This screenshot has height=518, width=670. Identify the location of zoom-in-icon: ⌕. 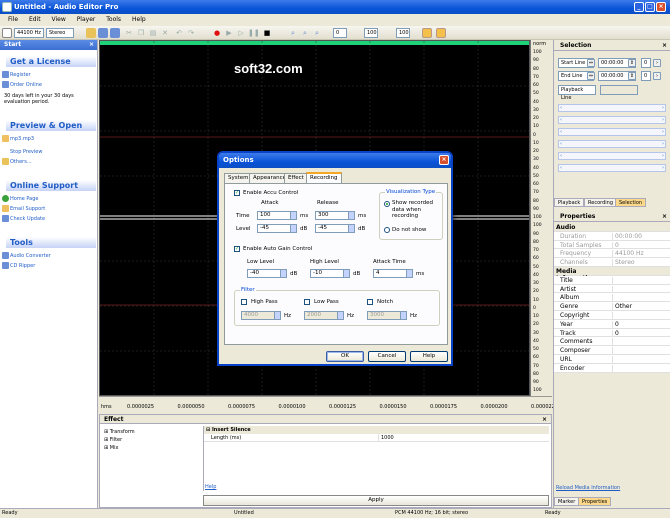
(293, 33).